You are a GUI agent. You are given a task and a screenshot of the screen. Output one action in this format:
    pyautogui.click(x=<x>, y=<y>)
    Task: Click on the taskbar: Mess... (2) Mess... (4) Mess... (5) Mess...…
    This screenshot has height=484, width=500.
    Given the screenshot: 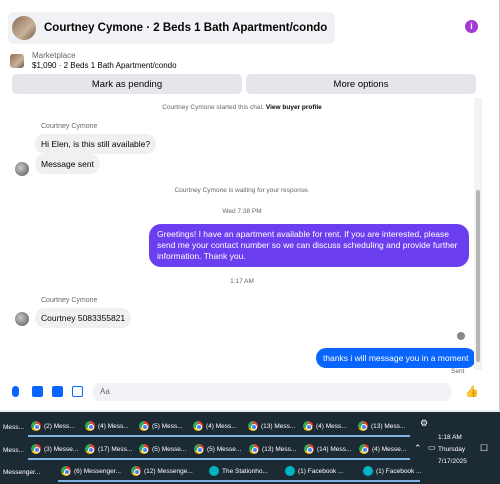 What is the action you would take?
    pyautogui.click(x=250, y=448)
    